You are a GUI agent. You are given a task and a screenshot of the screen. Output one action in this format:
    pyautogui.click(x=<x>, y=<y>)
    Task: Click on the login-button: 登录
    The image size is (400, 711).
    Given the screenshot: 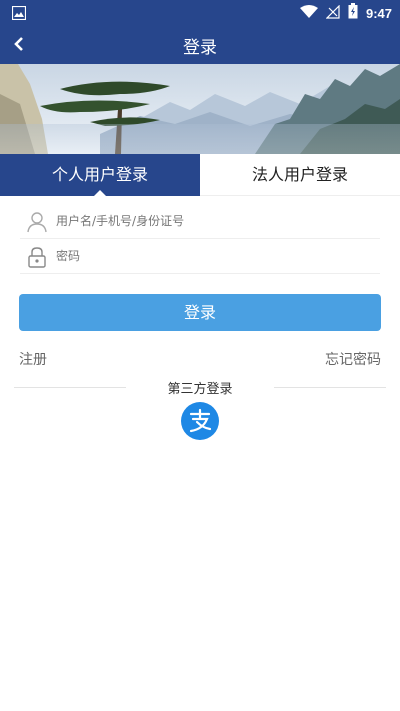 What is the action you would take?
    pyautogui.click(x=200, y=312)
    